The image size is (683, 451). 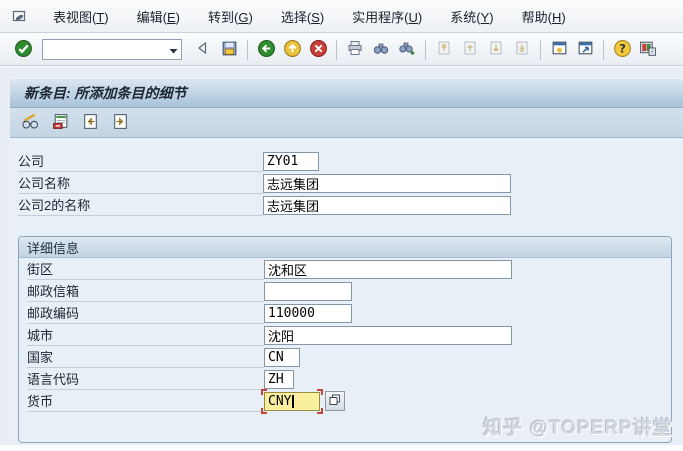 I want to click on last-page-icon, so click(x=522, y=49).